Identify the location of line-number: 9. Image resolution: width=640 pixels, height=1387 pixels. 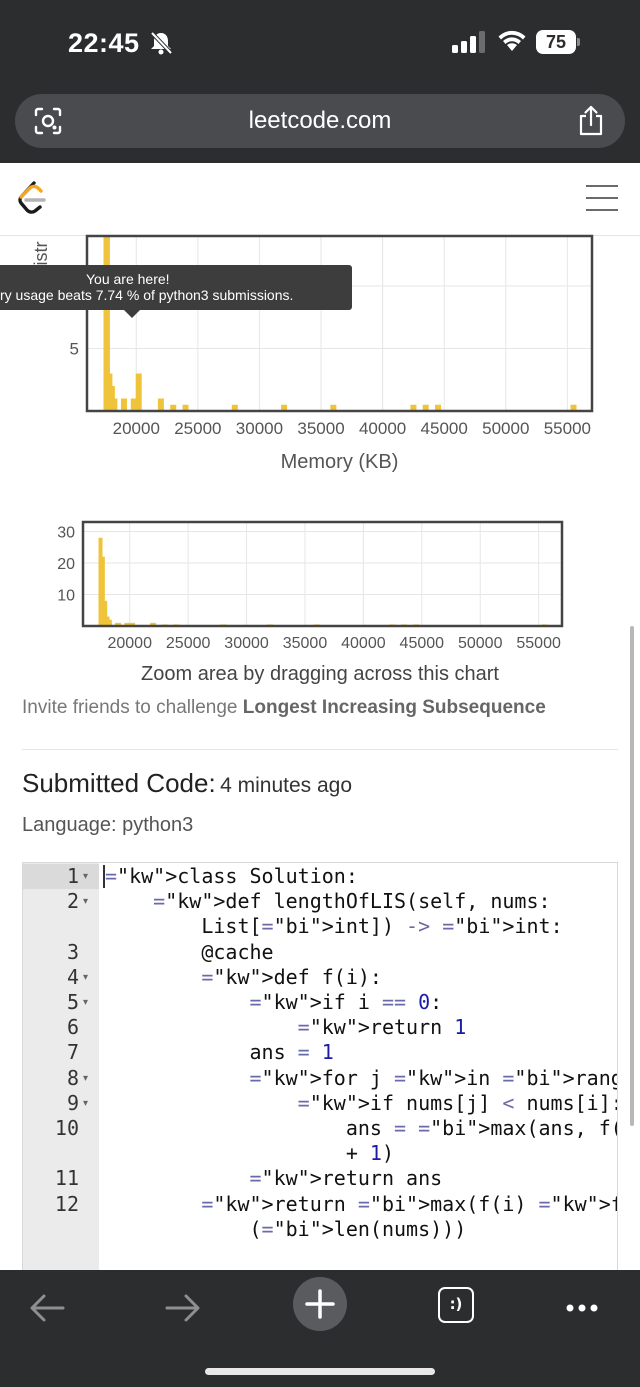
(72, 1102).